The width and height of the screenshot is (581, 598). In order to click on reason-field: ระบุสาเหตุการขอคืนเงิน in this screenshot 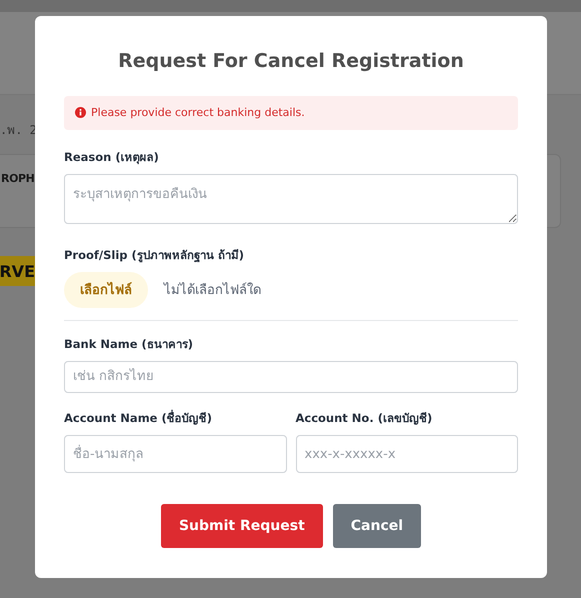, I will do `click(291, 199)`.